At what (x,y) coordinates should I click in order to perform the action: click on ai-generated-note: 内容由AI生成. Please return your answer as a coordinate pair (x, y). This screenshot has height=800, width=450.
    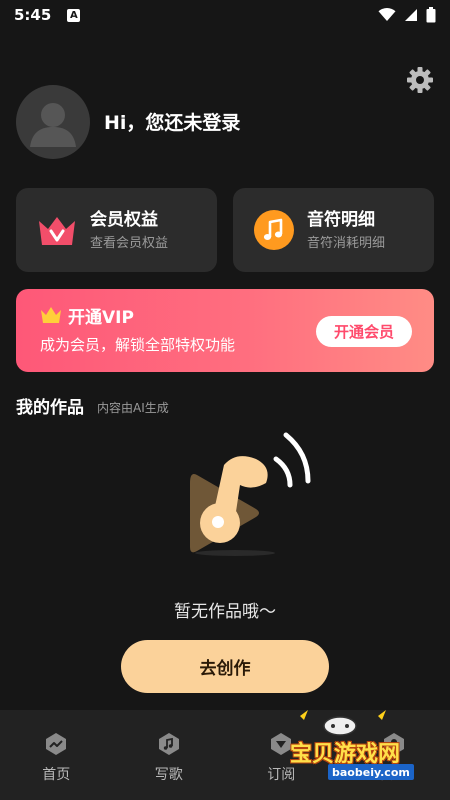
    Looking at the image, I should click on (133, 408).